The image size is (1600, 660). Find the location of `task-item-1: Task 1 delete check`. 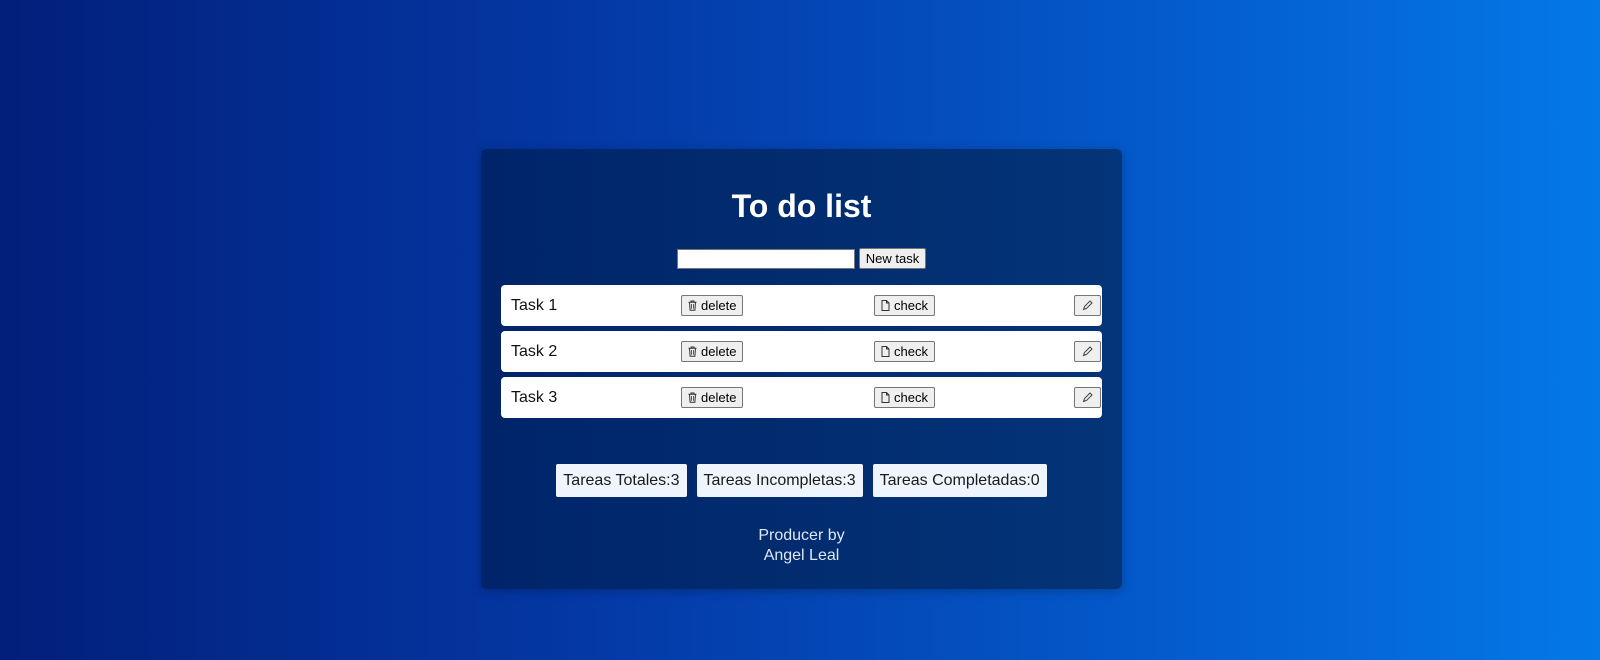

task-item-1: Task 1 delete check is located at coordinates (801, 305).